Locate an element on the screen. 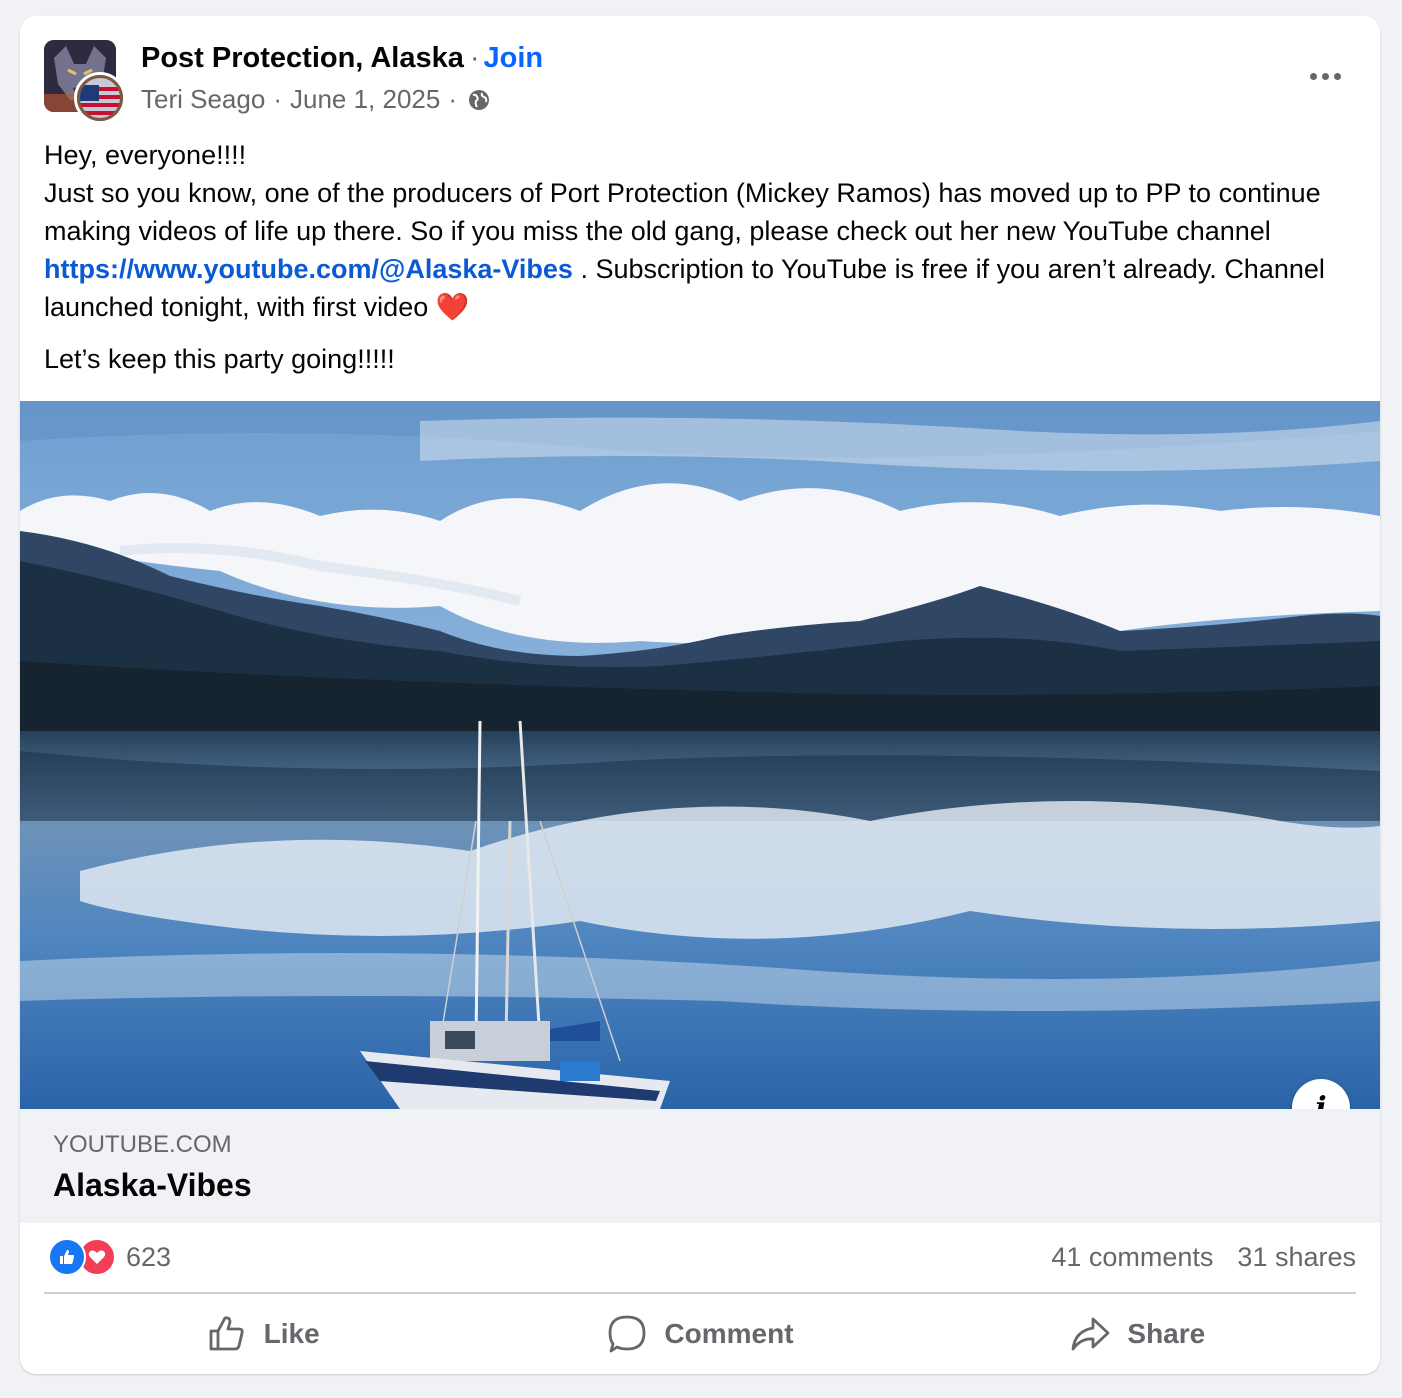  comment-share-counts: 41 comments 31 shares is located at coordinates (1203, 1257).